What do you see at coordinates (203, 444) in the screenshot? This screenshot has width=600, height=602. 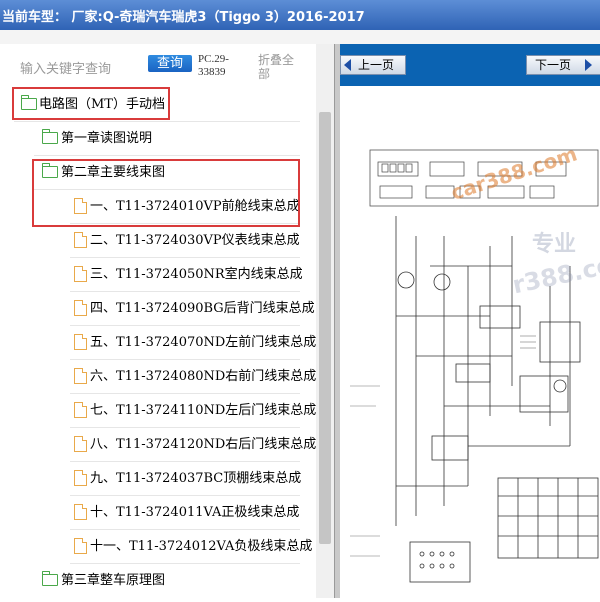 I see `tree-leaf-label: 八、T11-3724120ND右后门线束总成` at bounding box center [203, 444].